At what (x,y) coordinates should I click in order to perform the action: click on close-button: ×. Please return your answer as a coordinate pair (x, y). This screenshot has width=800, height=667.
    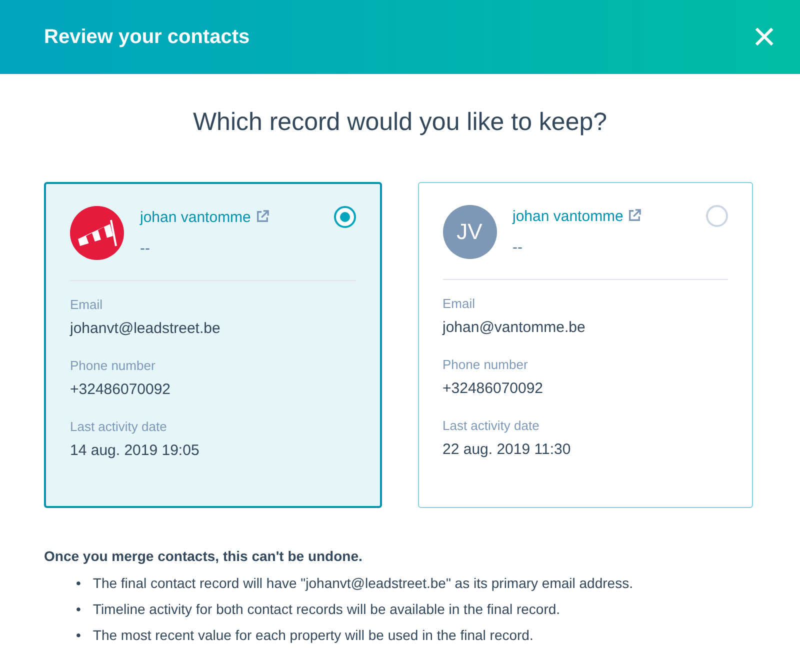
    Looking at the image, I should click on (764, 37).